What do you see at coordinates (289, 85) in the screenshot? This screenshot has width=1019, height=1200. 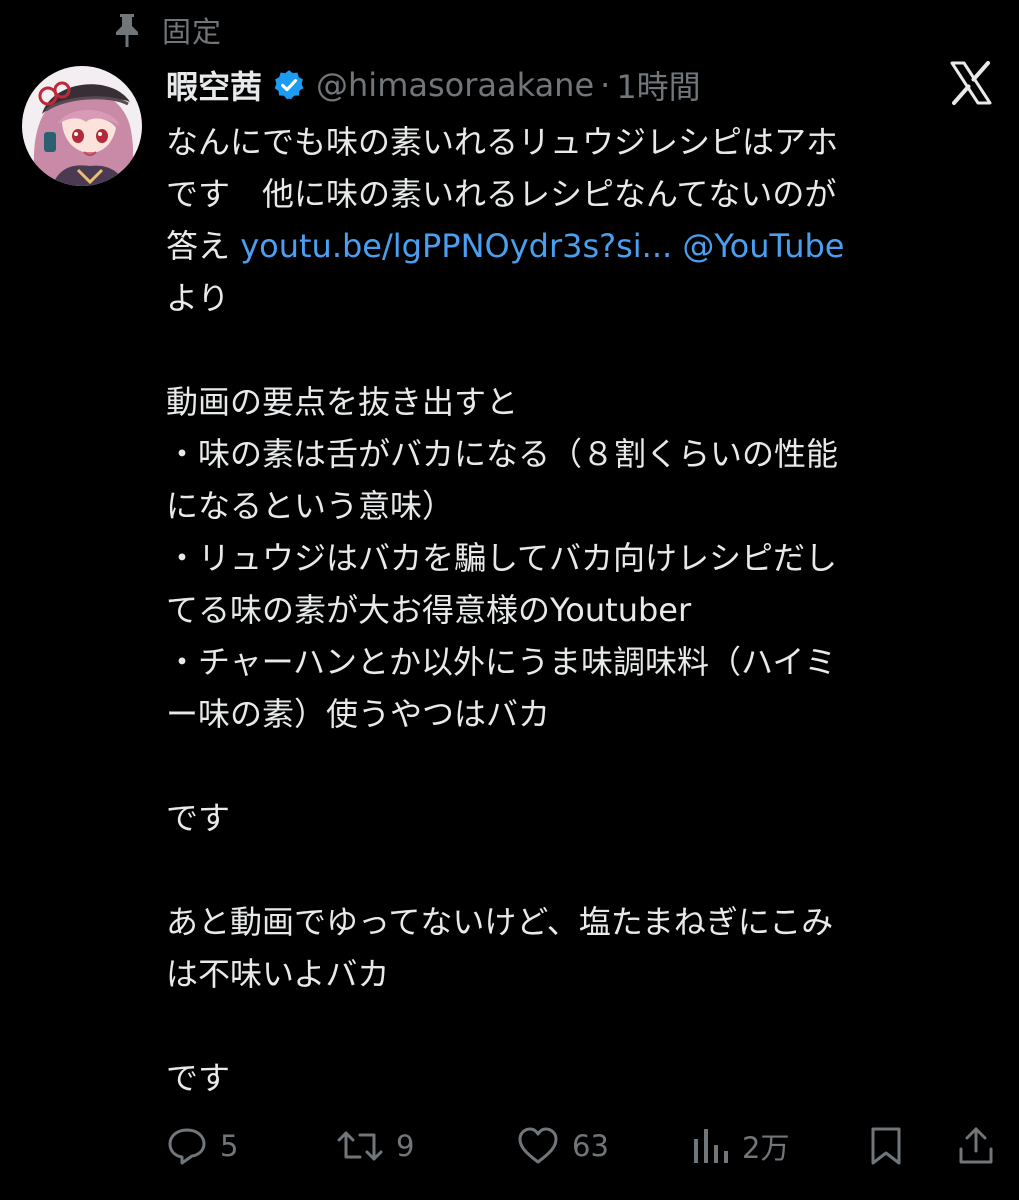 I see `verified-badge-icon` at bounding box center [289, 85].